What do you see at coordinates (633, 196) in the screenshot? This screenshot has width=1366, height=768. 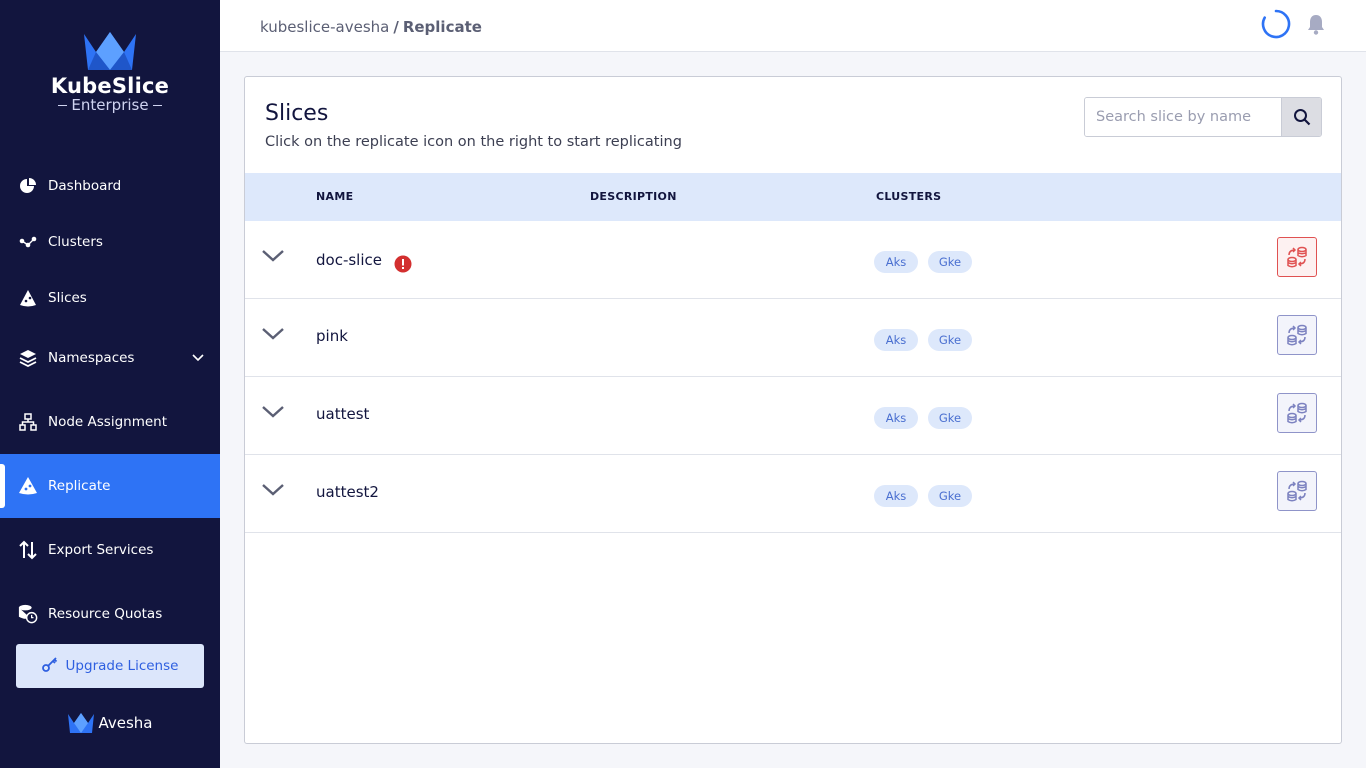 I see `column-header-description: DESCRIPTION` at bounding box center [633, 196].